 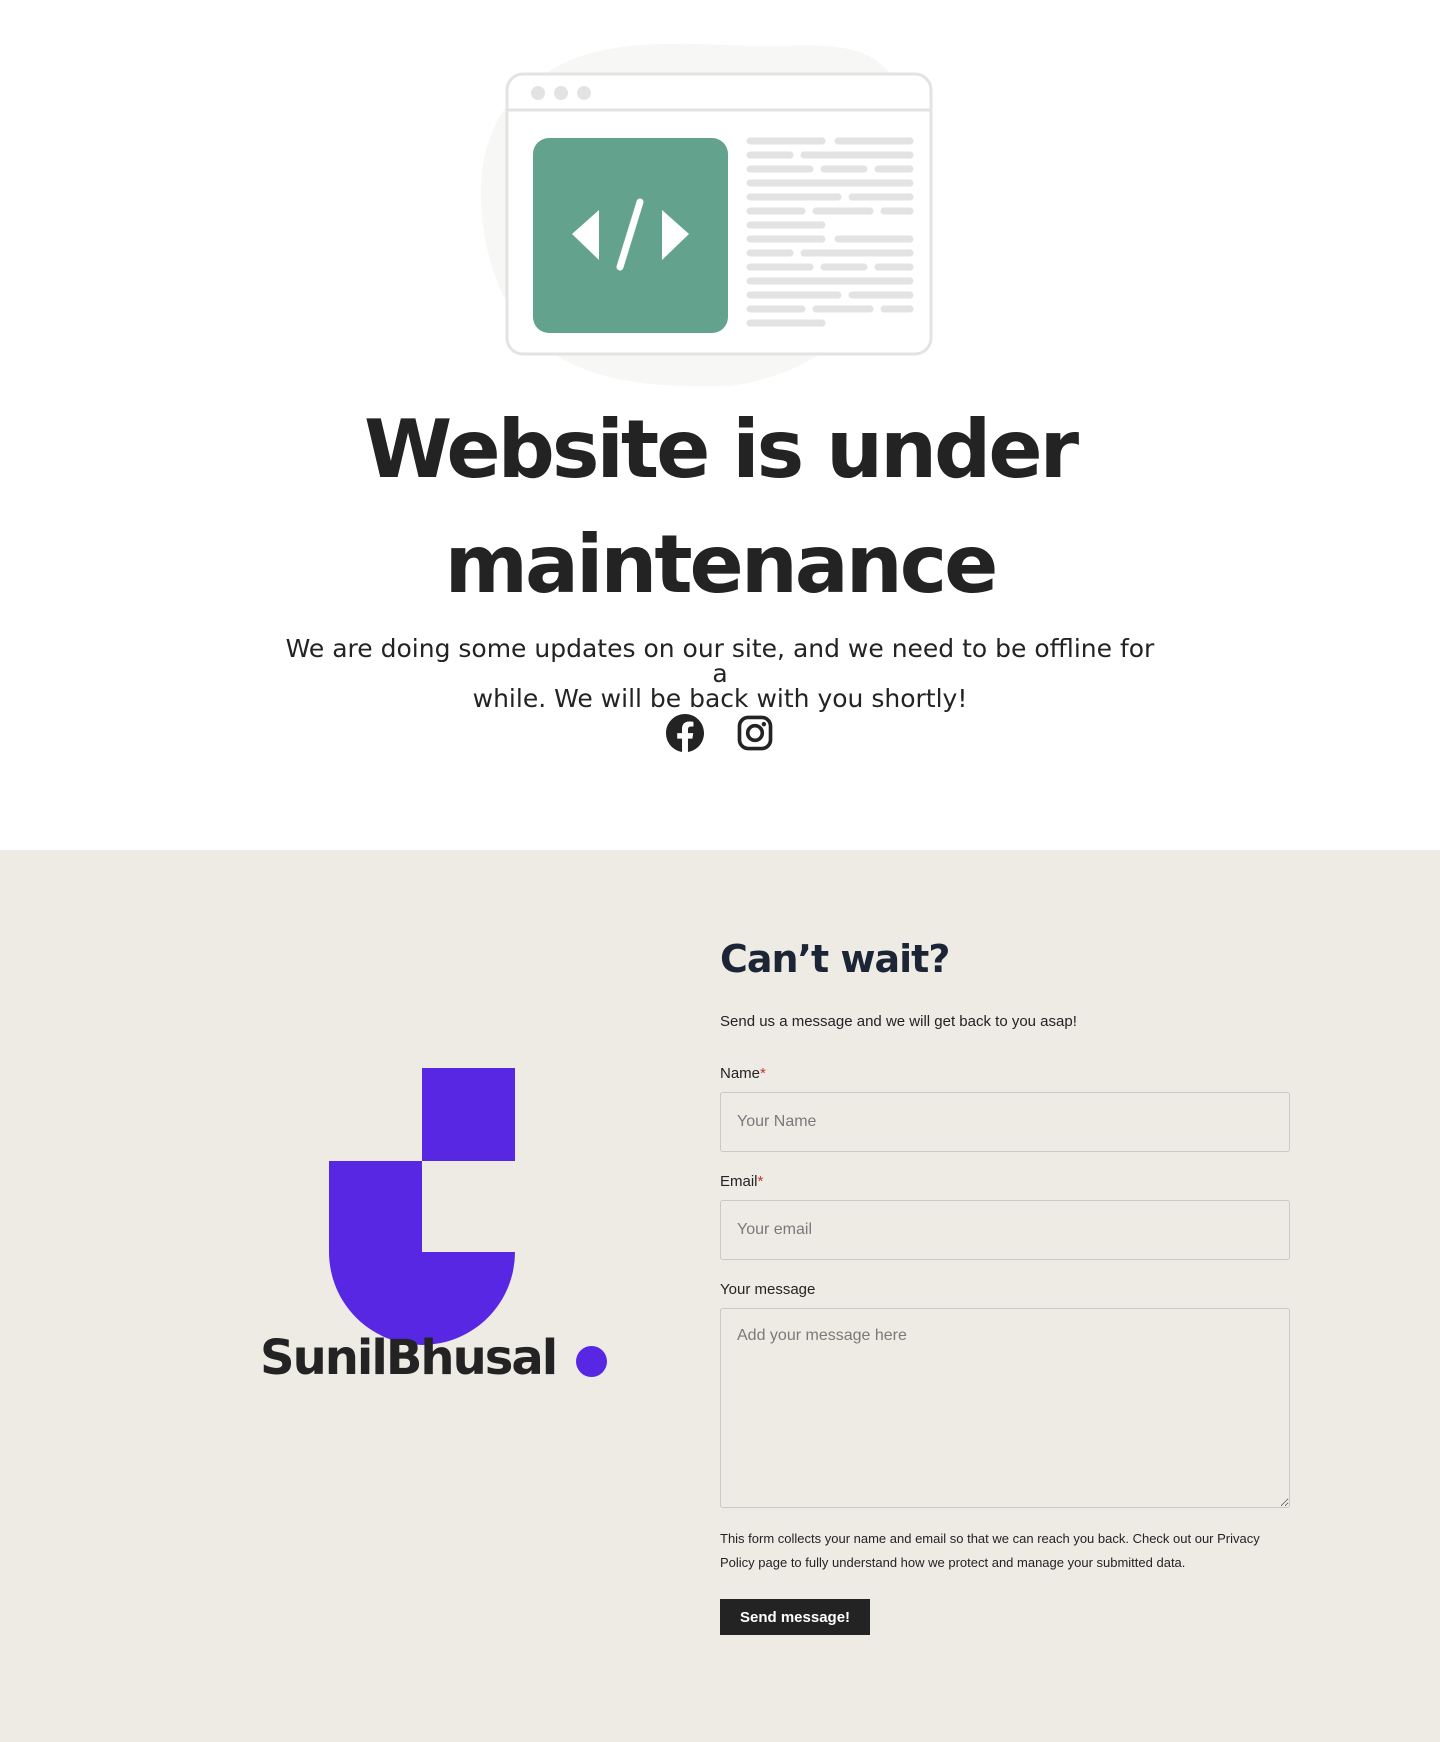 I want to click on facebook-link, so click(x=685, y=733).